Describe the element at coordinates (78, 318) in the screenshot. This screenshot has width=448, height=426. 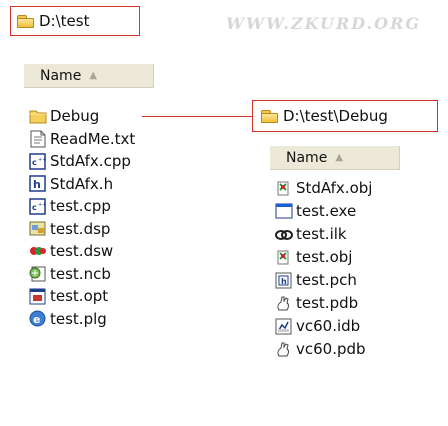
I see `file-name: test.plg` at that location.